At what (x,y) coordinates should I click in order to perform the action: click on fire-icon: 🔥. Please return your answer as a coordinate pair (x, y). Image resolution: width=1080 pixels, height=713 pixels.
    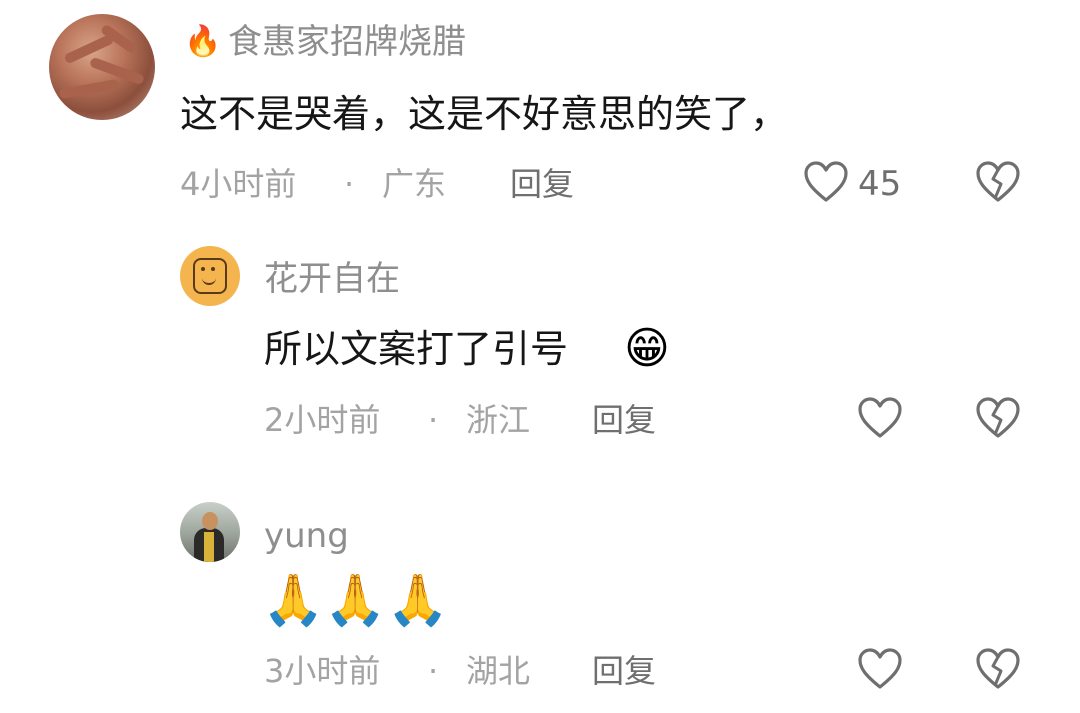
    Looking at the image, I should click on (203, 41).